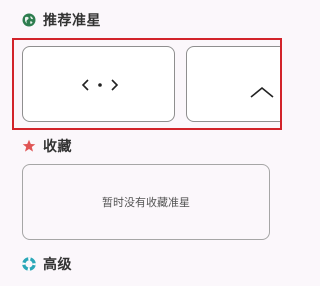 The height and width of the screenshot is (286, 320). Describe the element at coordinates (233, 84) in the screenshot. I see `reticle-card-caret` at that location.